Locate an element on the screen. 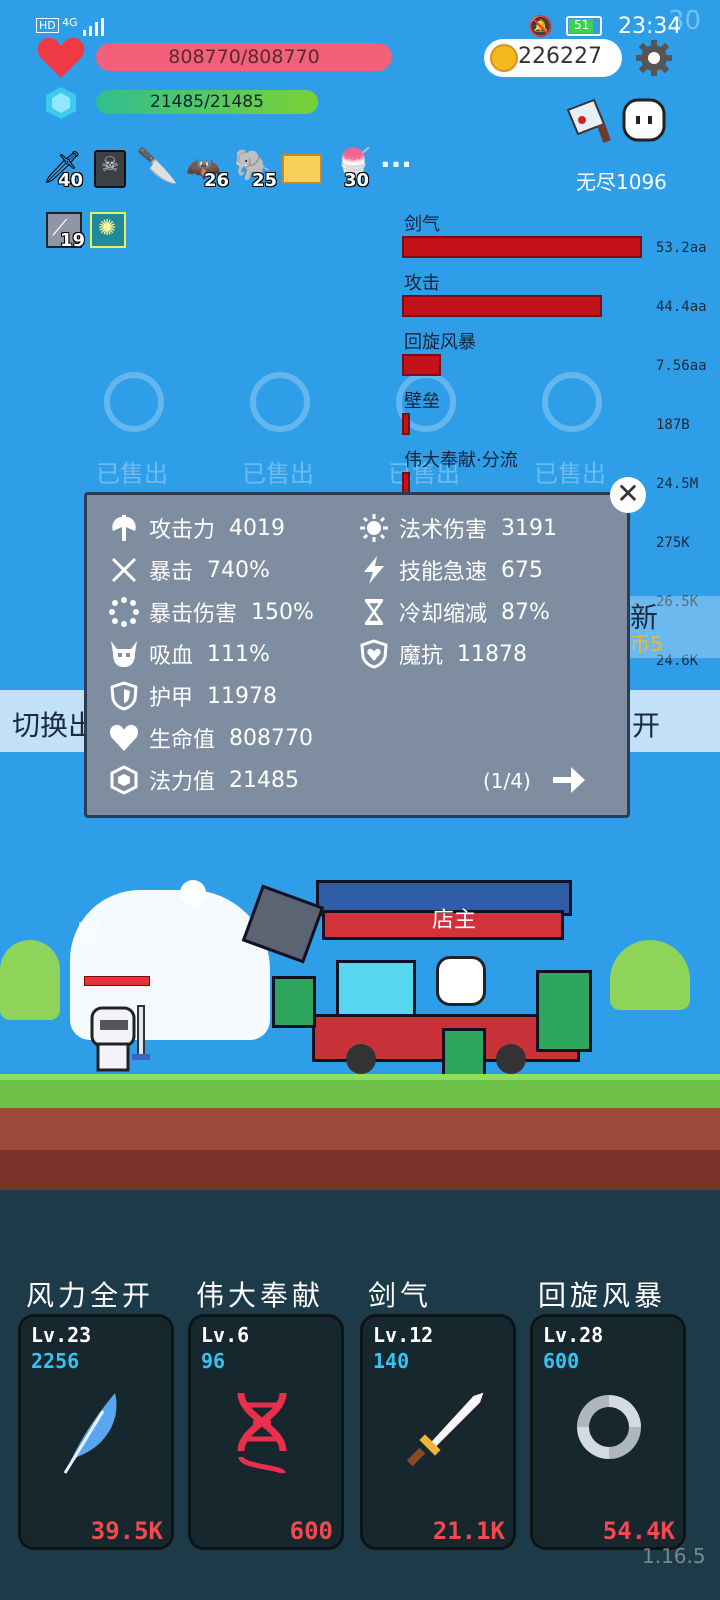  hp-text: 808770/808770 is located at coordinates (244, 57).